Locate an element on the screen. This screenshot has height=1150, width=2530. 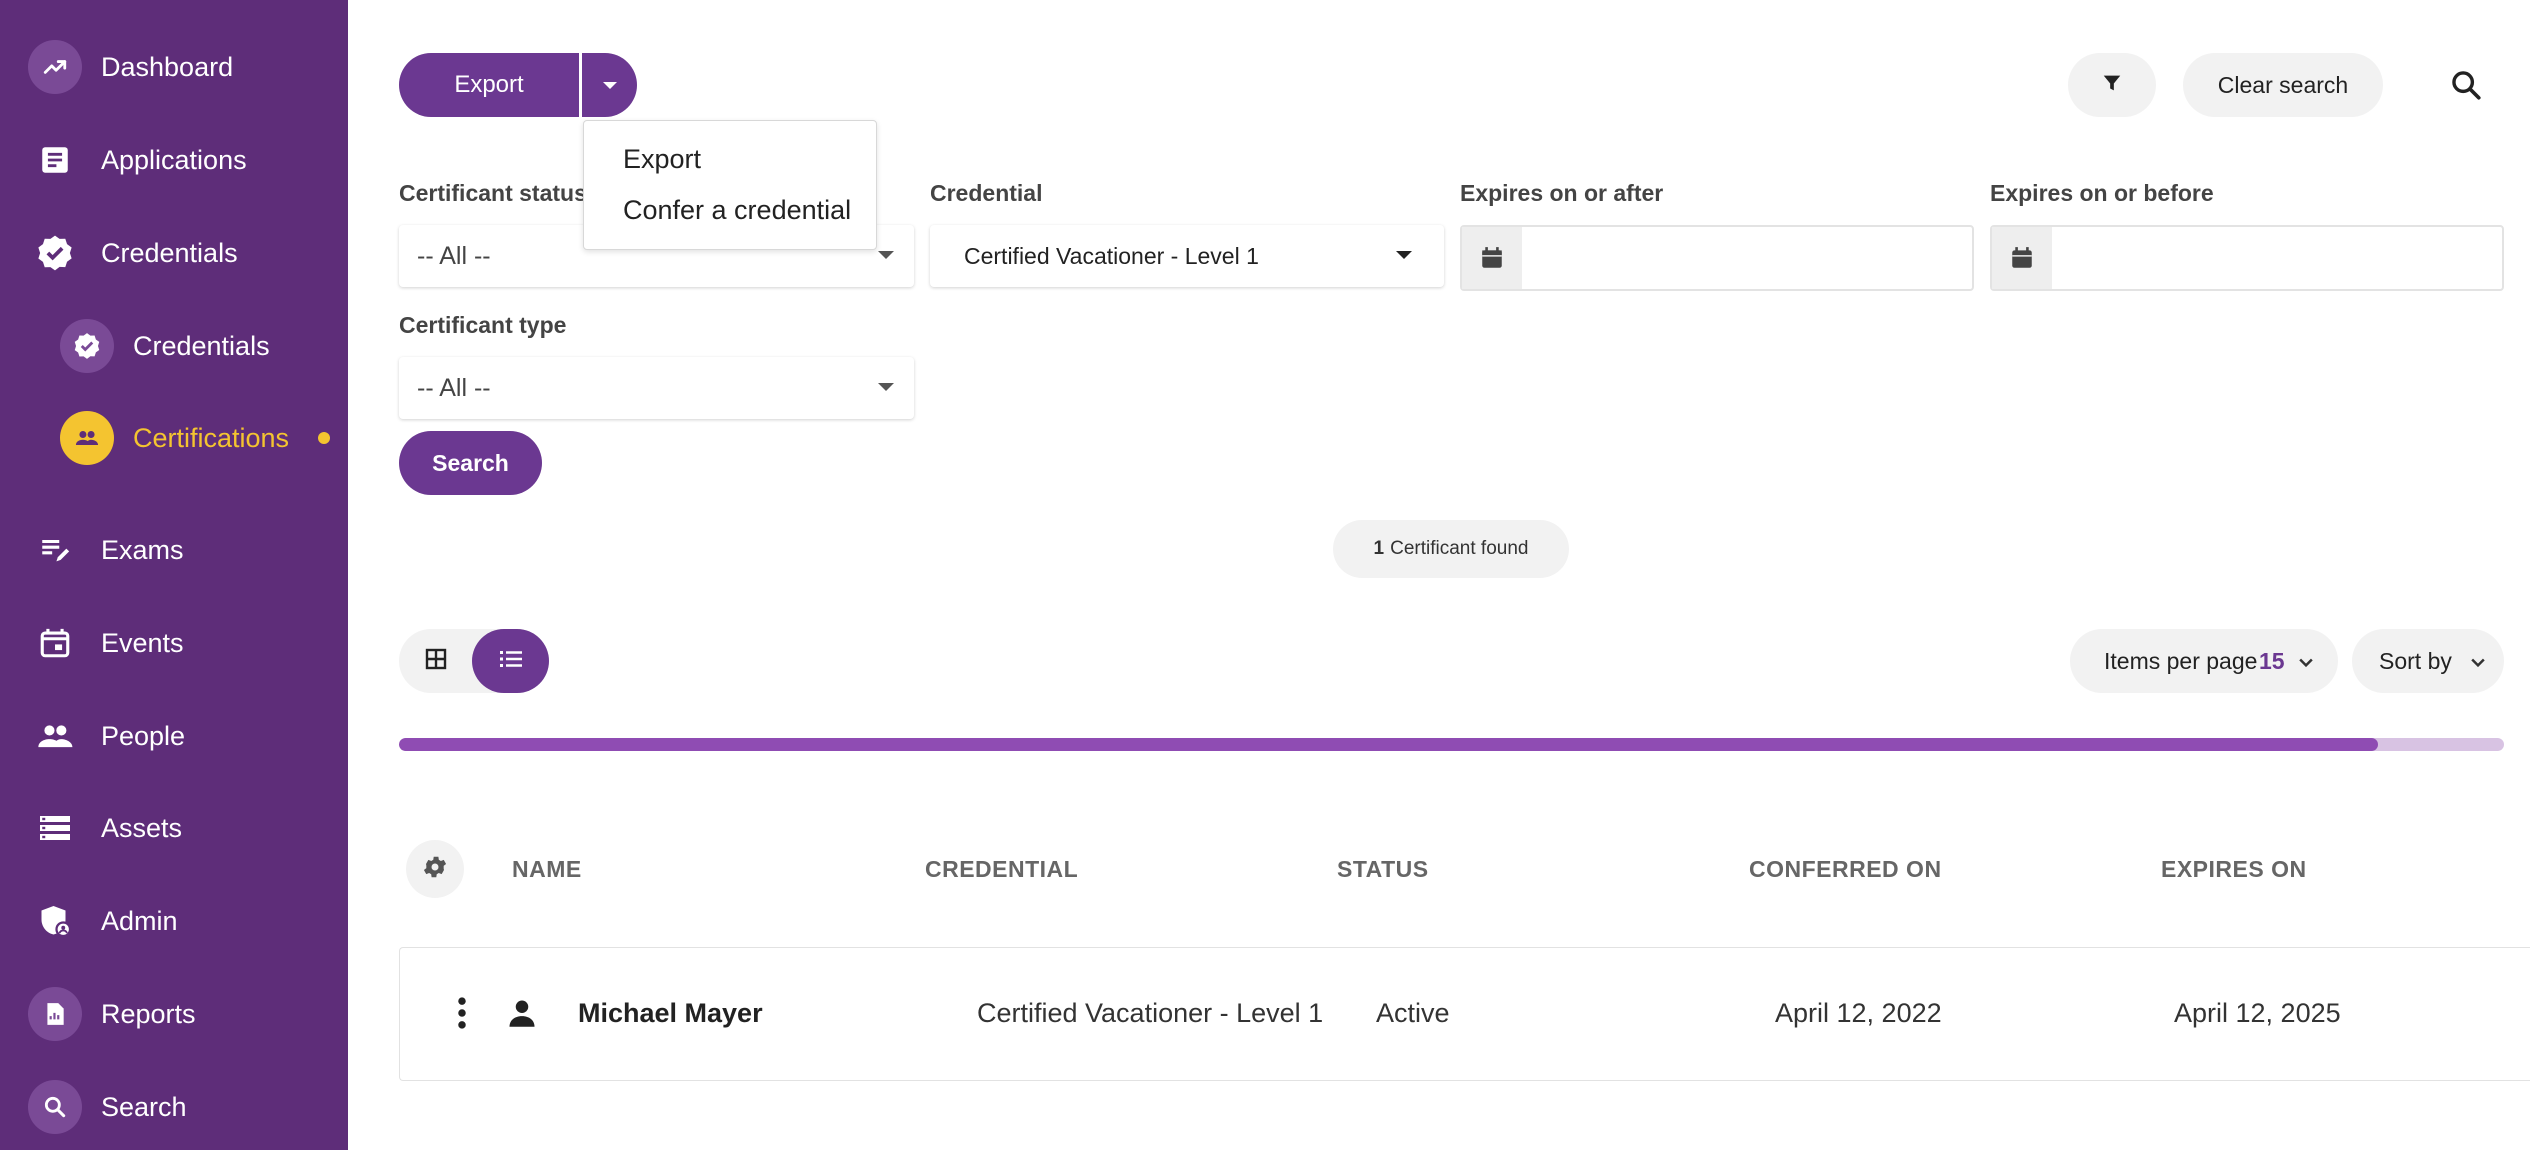
sidebar-item-exams: Exams is located at coordinates (174, 550).